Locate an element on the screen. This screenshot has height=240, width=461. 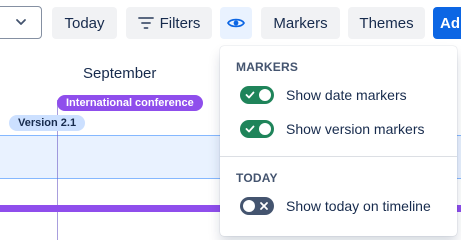
today-button-label: Today is located at coordinates (84, 23).